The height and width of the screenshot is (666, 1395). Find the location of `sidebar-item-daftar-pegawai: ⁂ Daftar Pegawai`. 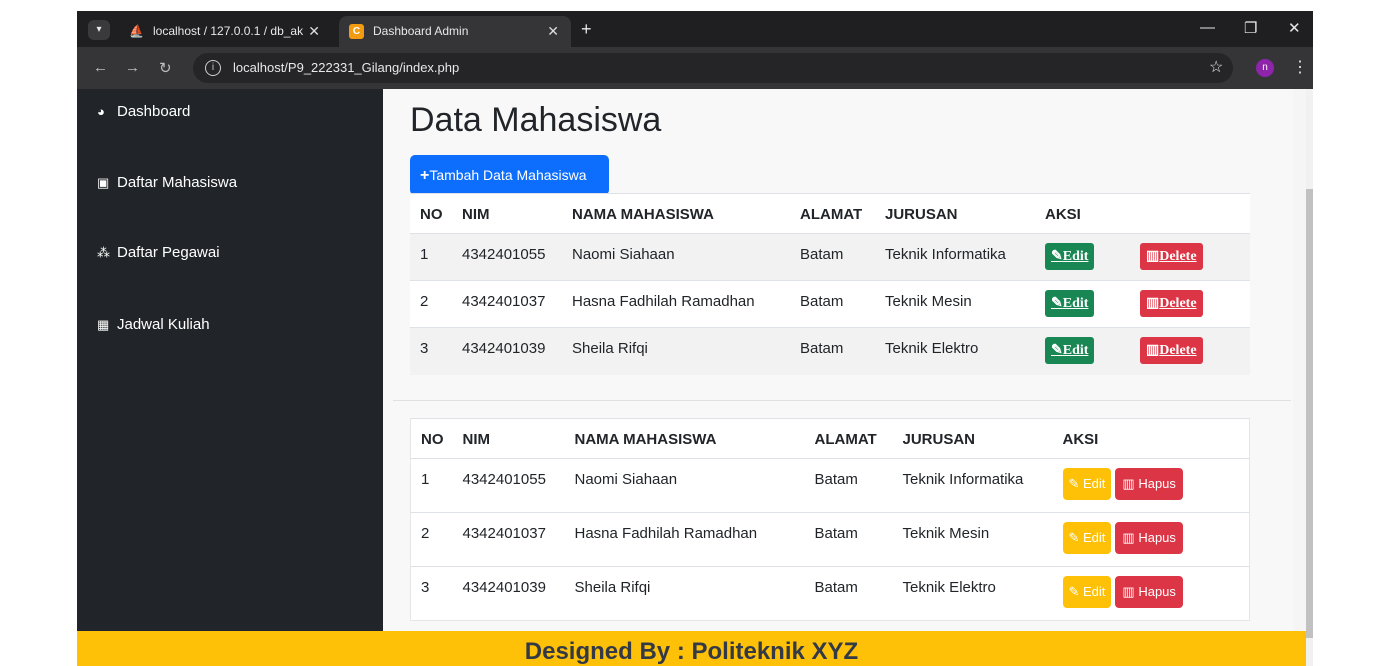

sidebar-item-daftar-pegawai: ⁂ Daftar Pegawai is located at coordinates (158, 252).